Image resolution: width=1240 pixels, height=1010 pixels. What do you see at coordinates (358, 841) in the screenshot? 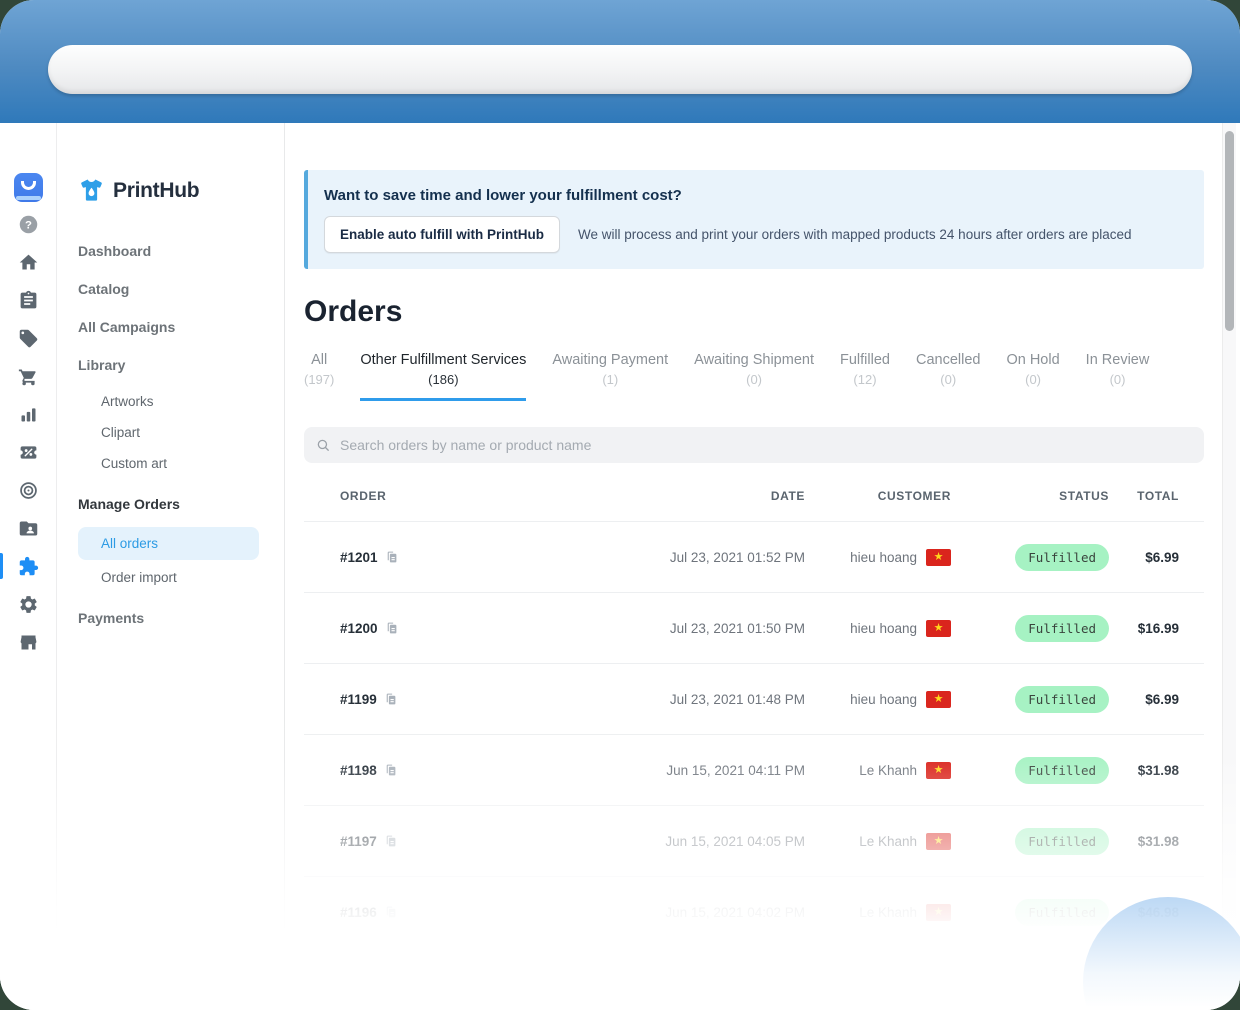
I see `order-number: #1197` at bounding box center [358, 841].